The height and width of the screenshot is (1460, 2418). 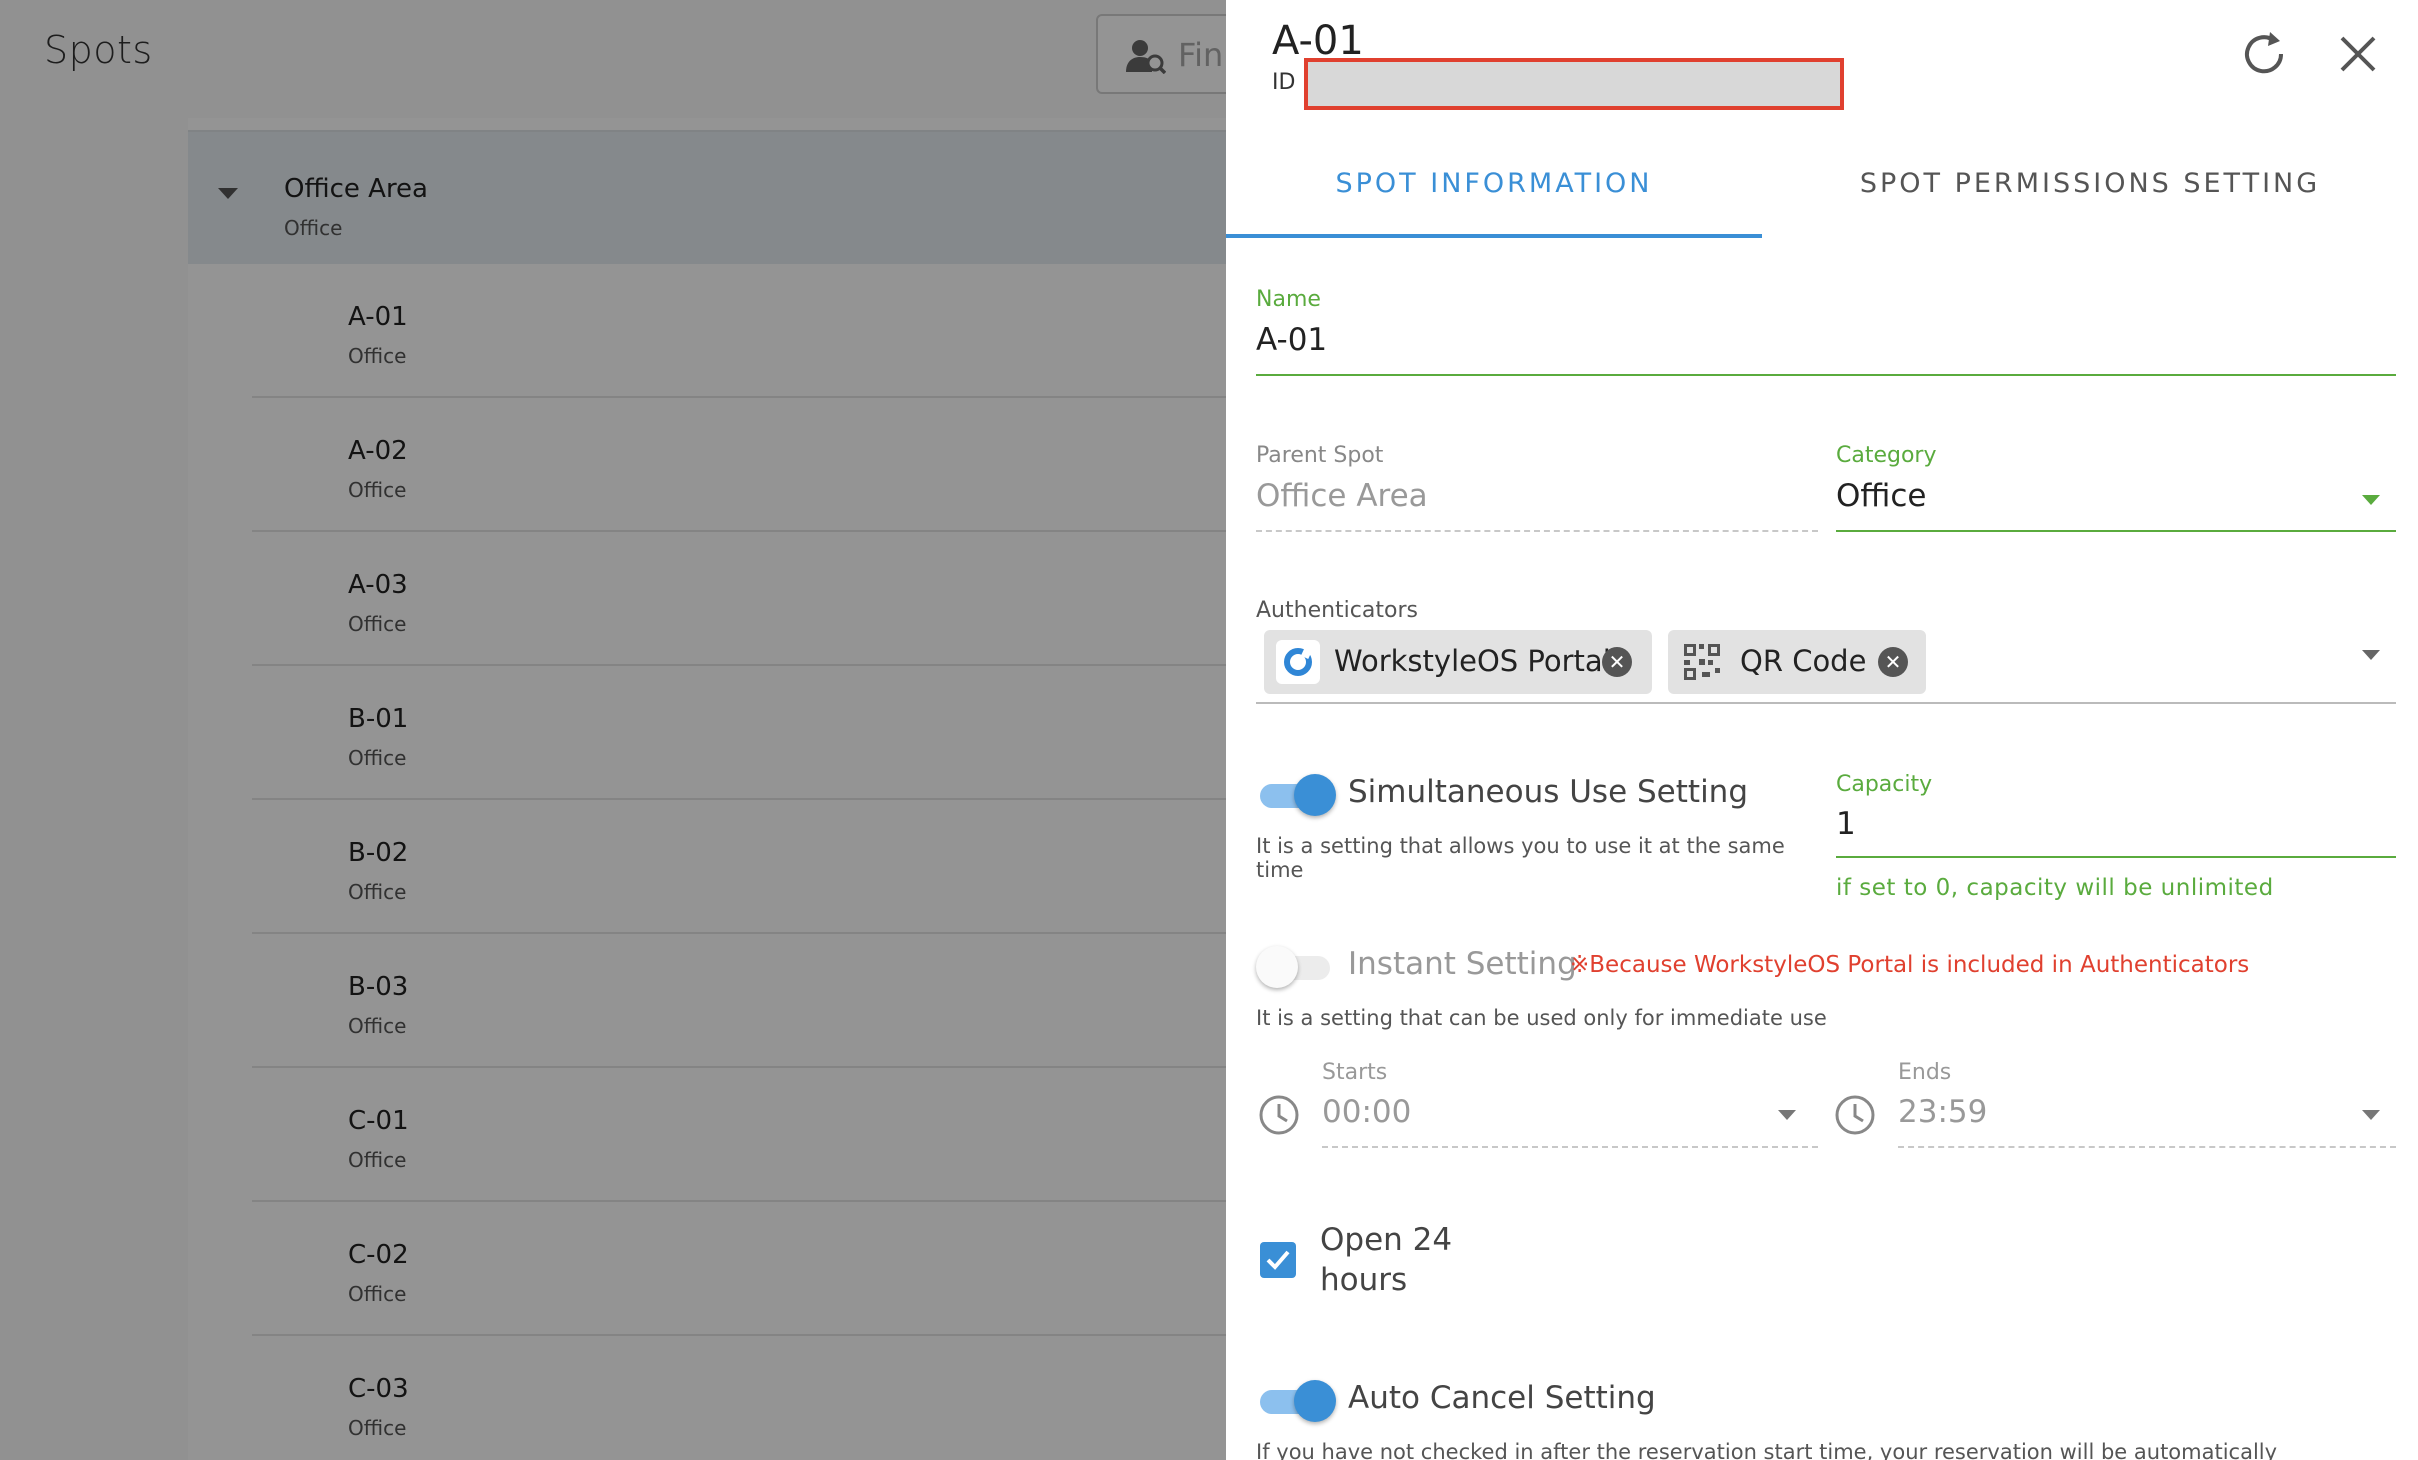 I want to click on name-field-underline, so click(x=1826, y=375).